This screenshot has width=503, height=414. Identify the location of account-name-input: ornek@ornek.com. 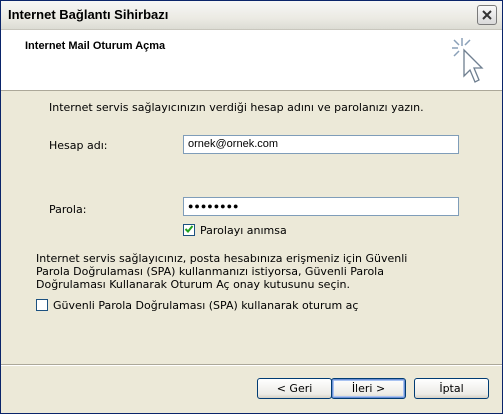
(321, 144).